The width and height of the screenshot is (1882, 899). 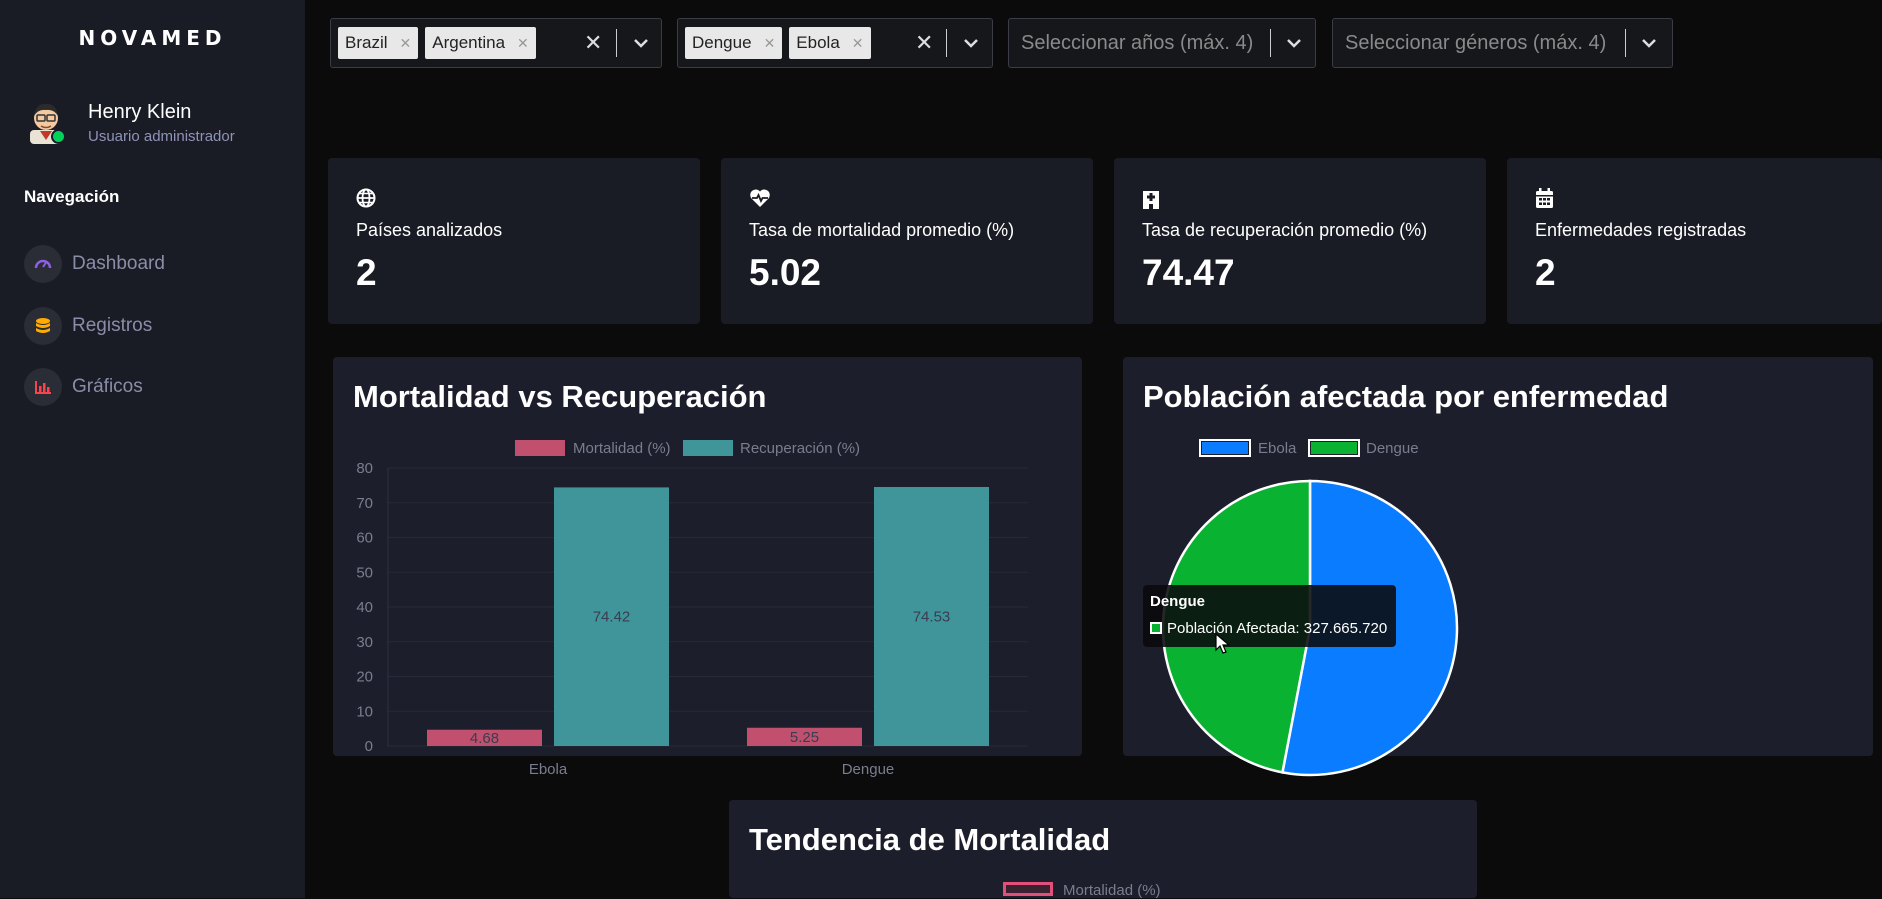 What do you see at coordinates (882, 230) in the screenshot?
I see `kpi-label: Tasa de mortalidad promedio (%)` at bounding box center [882, 230].